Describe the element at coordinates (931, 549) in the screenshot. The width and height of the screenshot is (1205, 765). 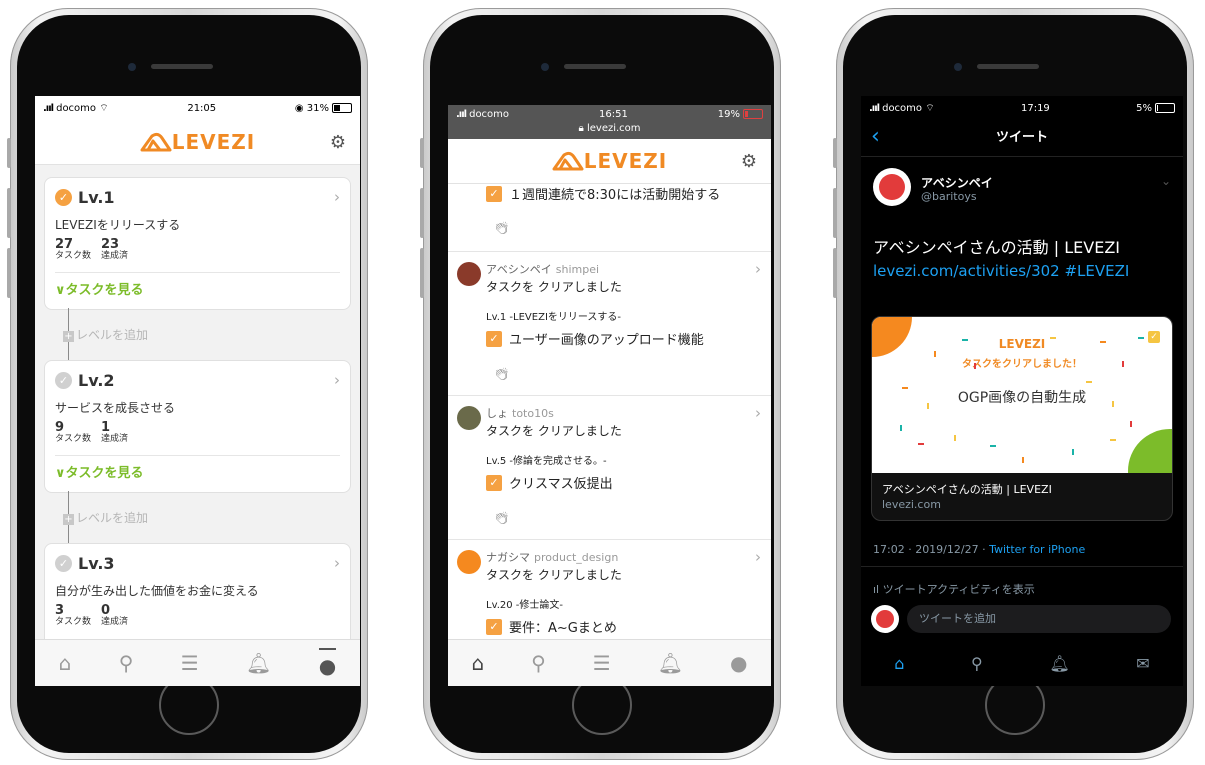
I see `tweet-date: 17:02 · 2019/12/27 ·` at that location.